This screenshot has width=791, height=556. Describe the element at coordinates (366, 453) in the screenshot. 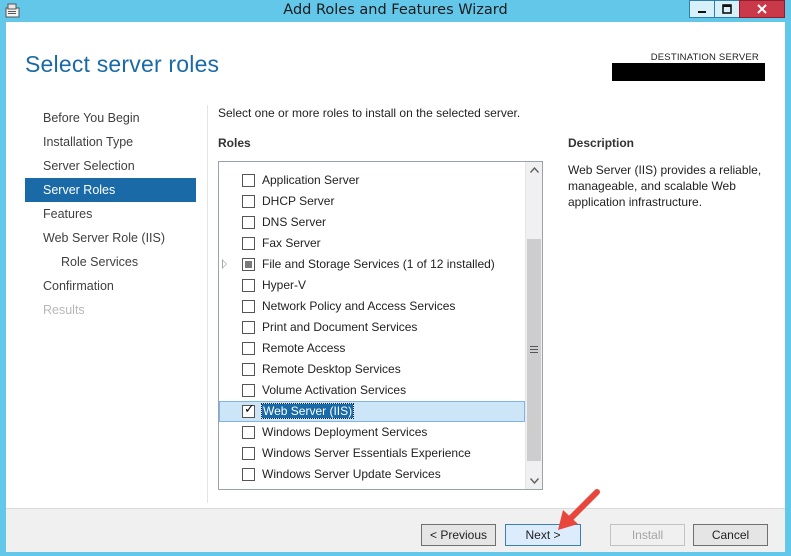

I see `role-label: Windows Server Essentials Experience` at that location.